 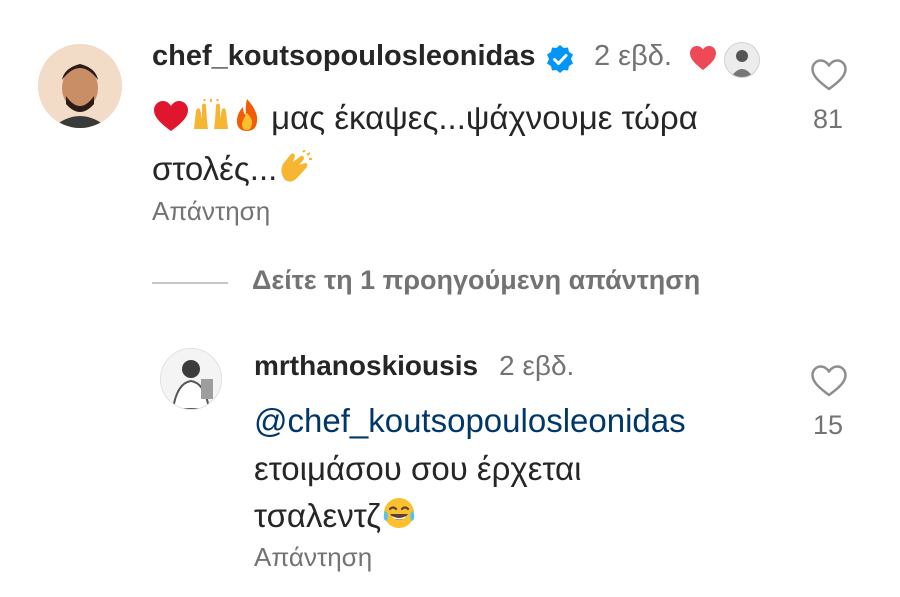 What do you see at coordinates (828, 119) in the screenshot?
I see `like-count: 81` at bounding box center [828, 119].